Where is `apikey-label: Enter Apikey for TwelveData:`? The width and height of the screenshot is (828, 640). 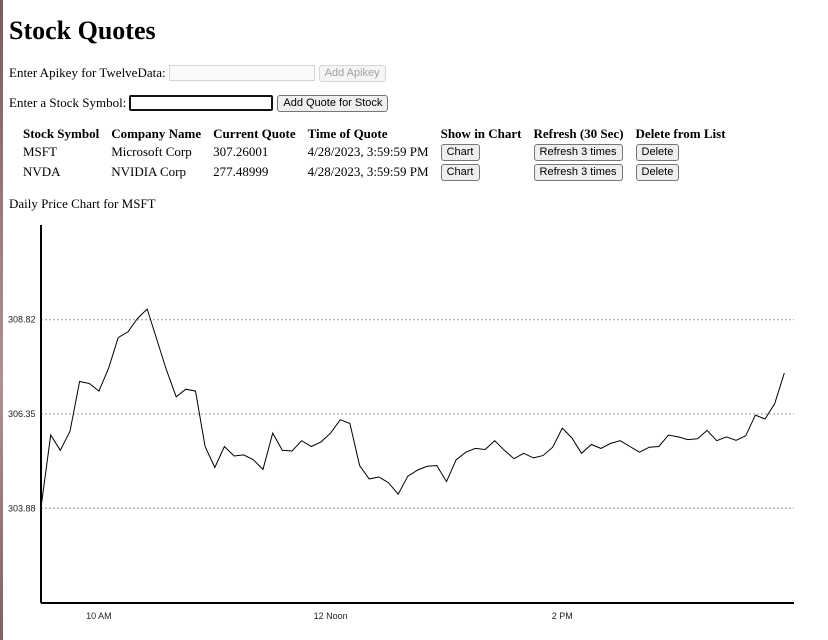 apikey-label: Enter Apikey for TwelveData: is located at coordinates (87, 72).